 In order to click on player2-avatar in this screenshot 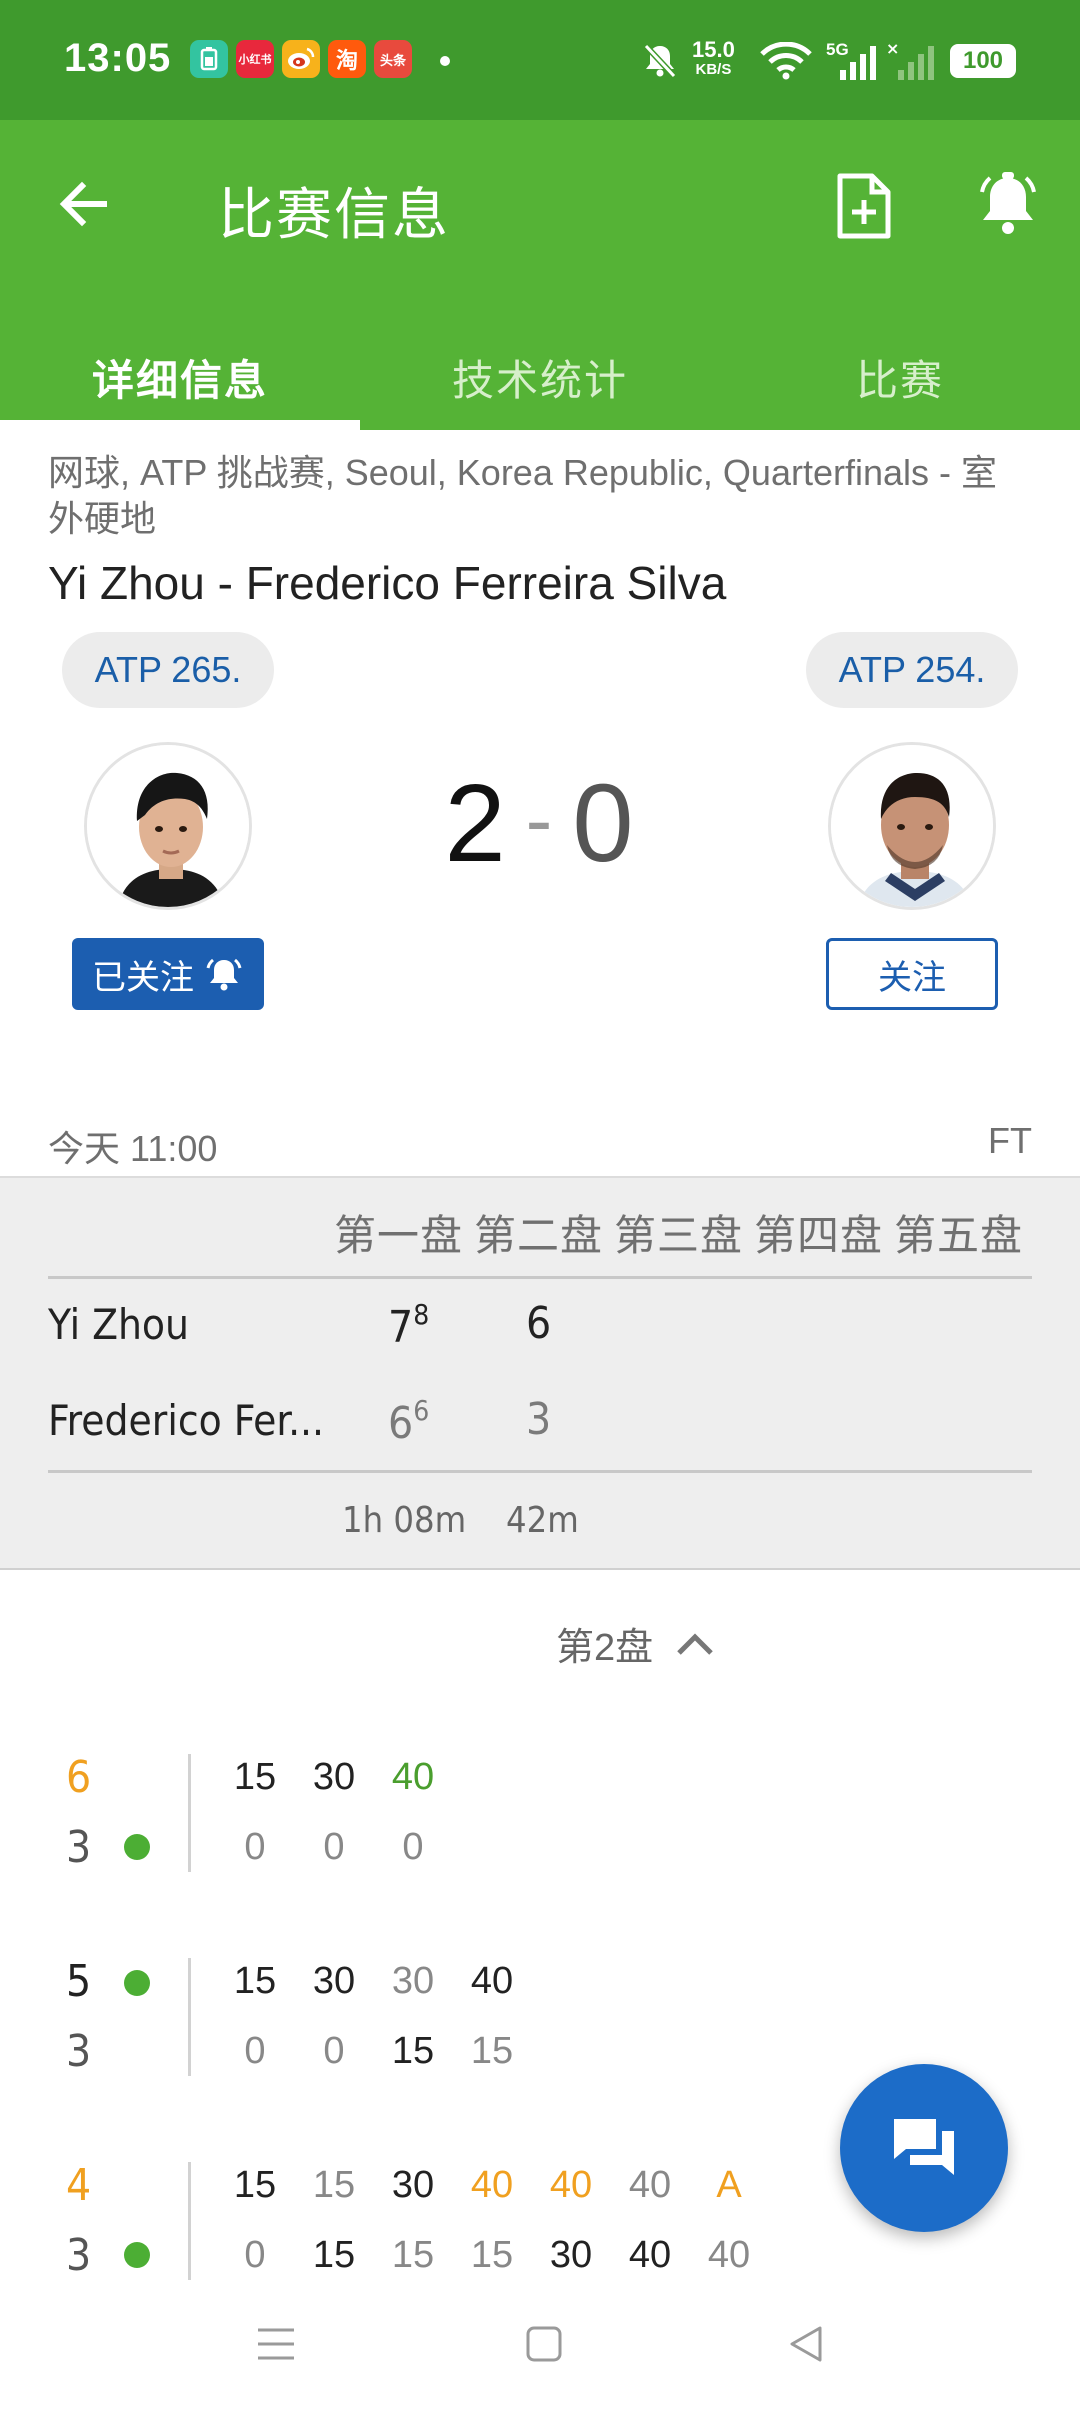, I will do `click(912, 826)`.